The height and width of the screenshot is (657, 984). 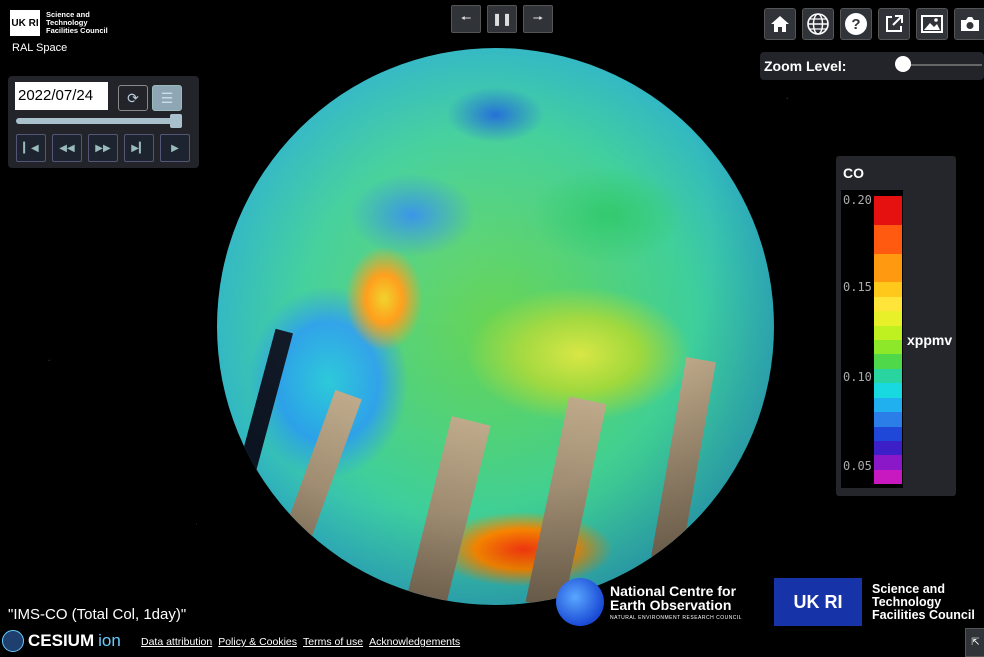 I want to click on cesium-mark-icon, so click(x=13, y=641).